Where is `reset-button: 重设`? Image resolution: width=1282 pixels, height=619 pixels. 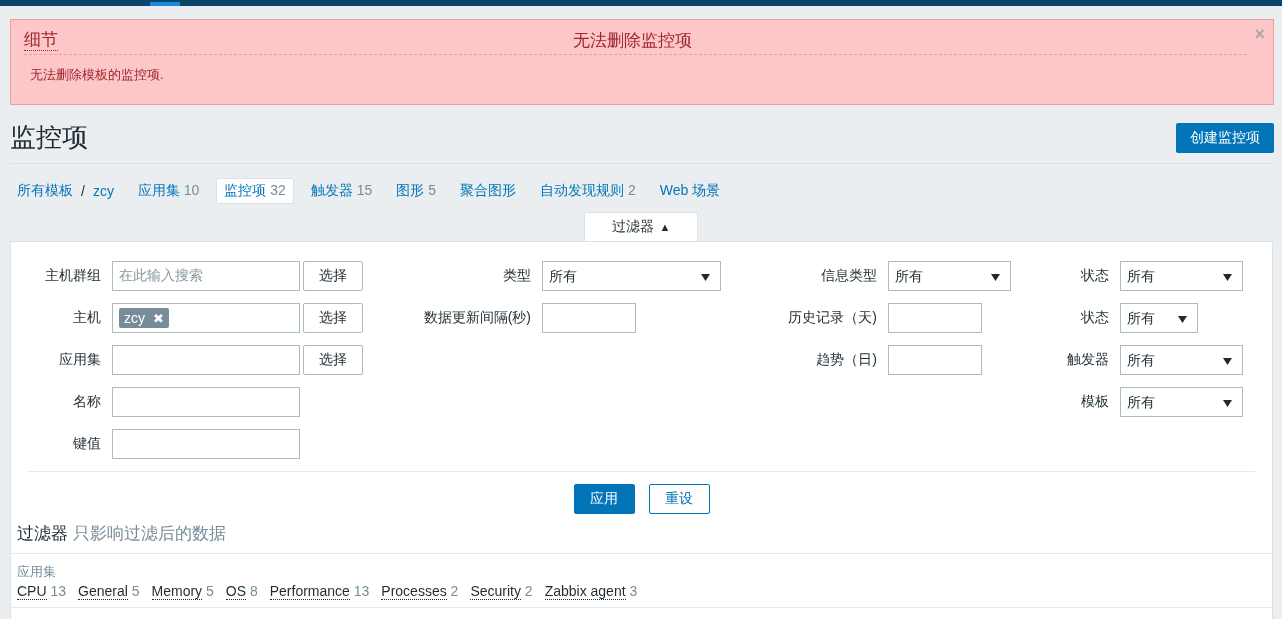 reset-button: 重设 is located at coordinates (679, 499).